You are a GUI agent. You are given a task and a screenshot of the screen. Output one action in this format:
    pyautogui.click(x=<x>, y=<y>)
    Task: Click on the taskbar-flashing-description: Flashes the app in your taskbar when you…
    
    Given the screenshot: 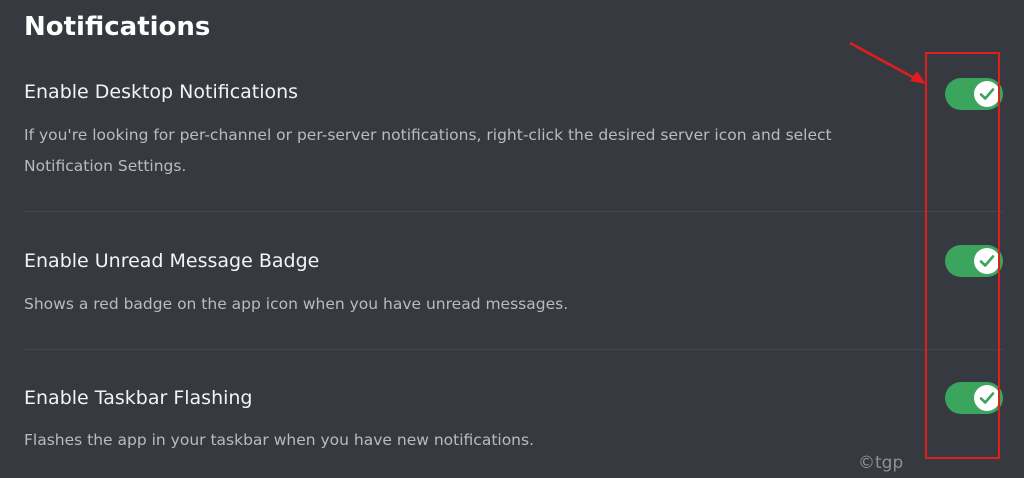 What is the action you would take?
    pyautogui.click(x=279, y=440)
    